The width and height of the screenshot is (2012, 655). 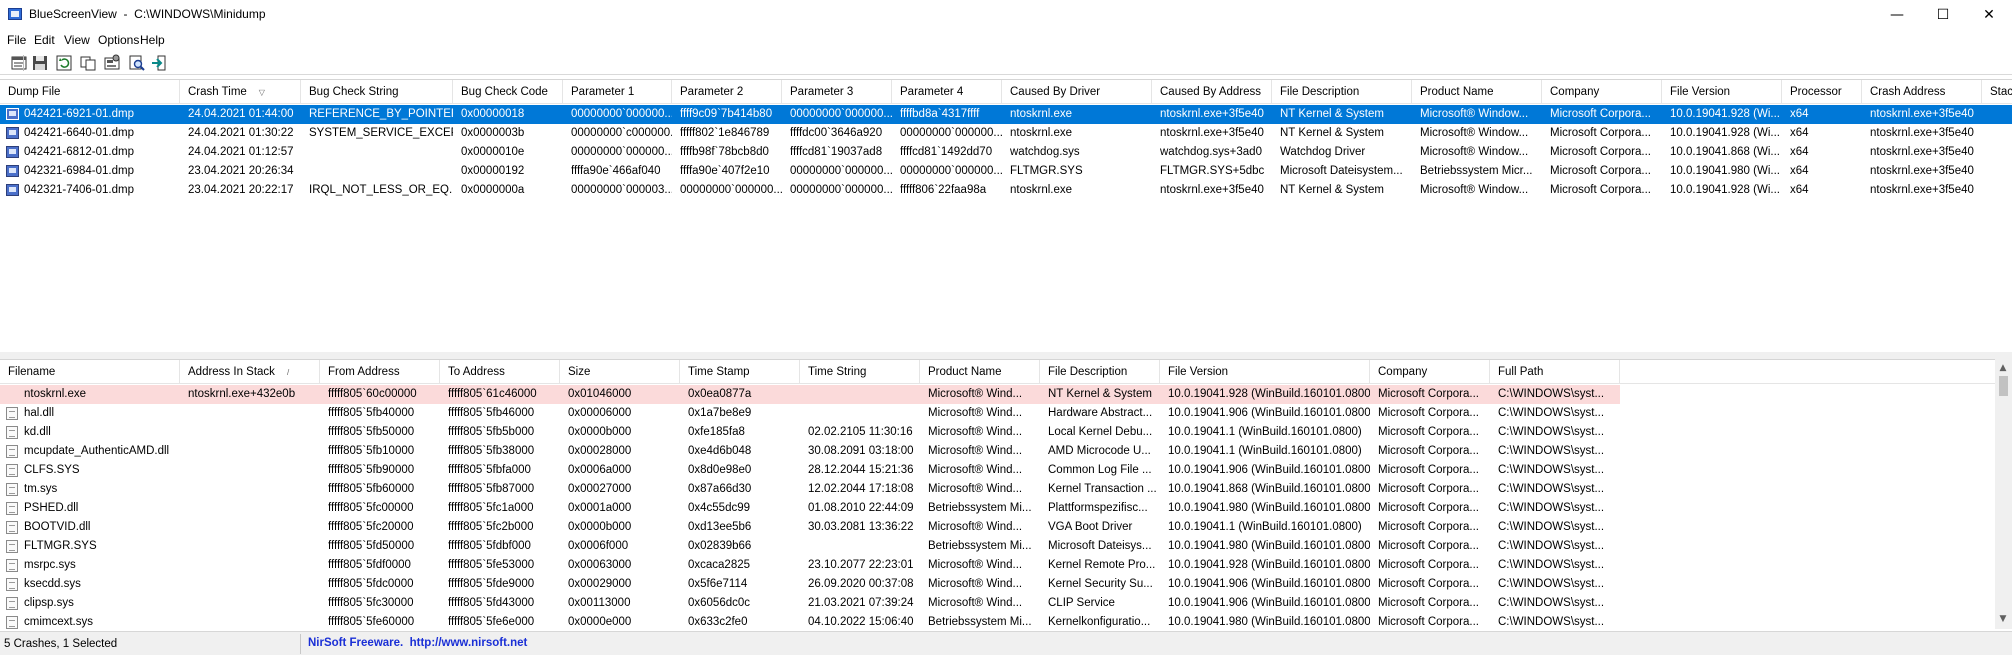 I want to click on find-icon, so click(x=137, y=63).